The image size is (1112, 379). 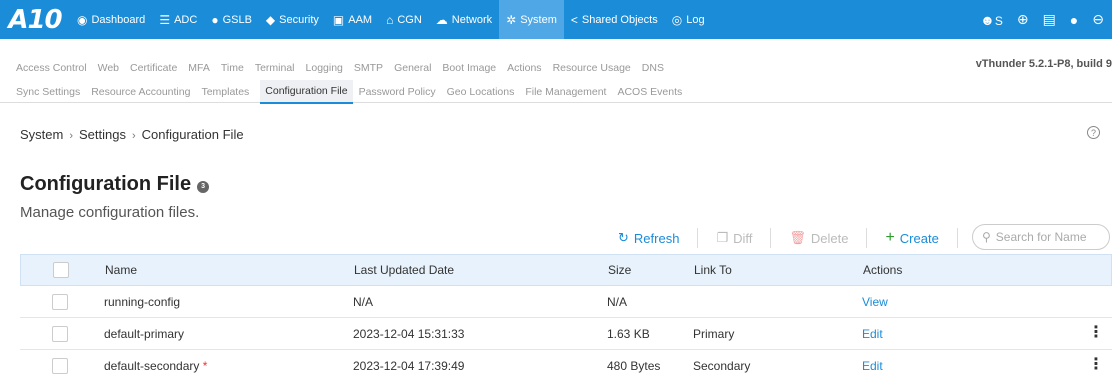 I want to click on submenu-geo-locations: Geo Locations, so click(x=481, y=92).